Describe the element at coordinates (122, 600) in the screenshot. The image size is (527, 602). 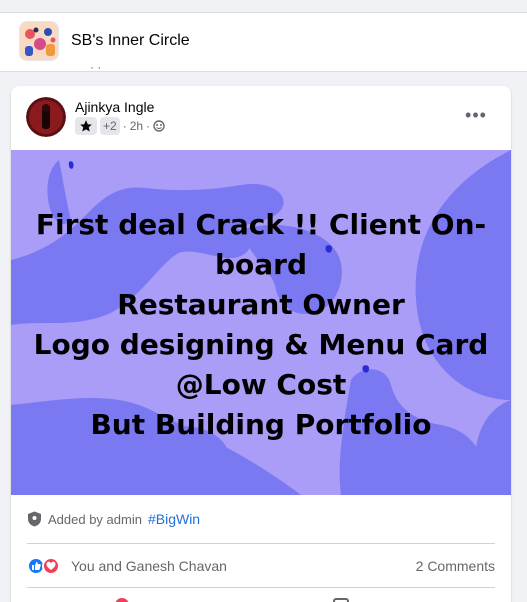
I see `action-love-icon-peek` at that location.